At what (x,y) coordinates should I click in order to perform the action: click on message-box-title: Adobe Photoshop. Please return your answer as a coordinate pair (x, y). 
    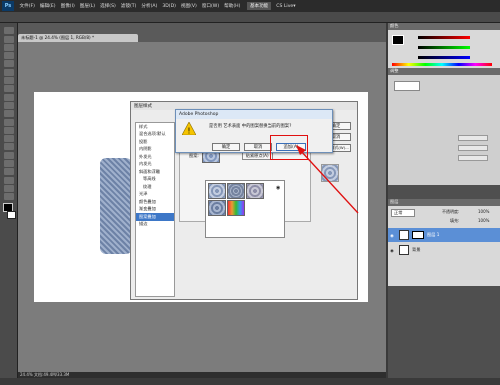
    Looking at the image, I should click on (254, 114).